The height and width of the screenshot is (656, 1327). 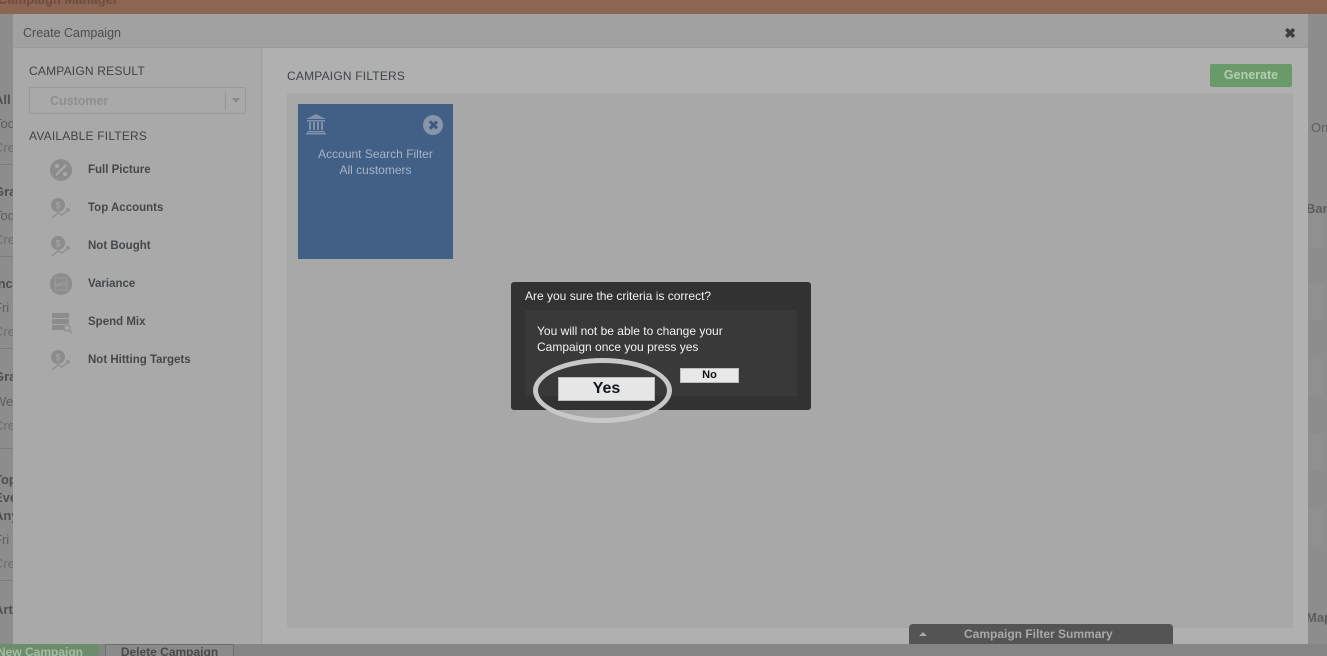 I want to click on campaign-result-select: Customer, so click(x=137, y=100).